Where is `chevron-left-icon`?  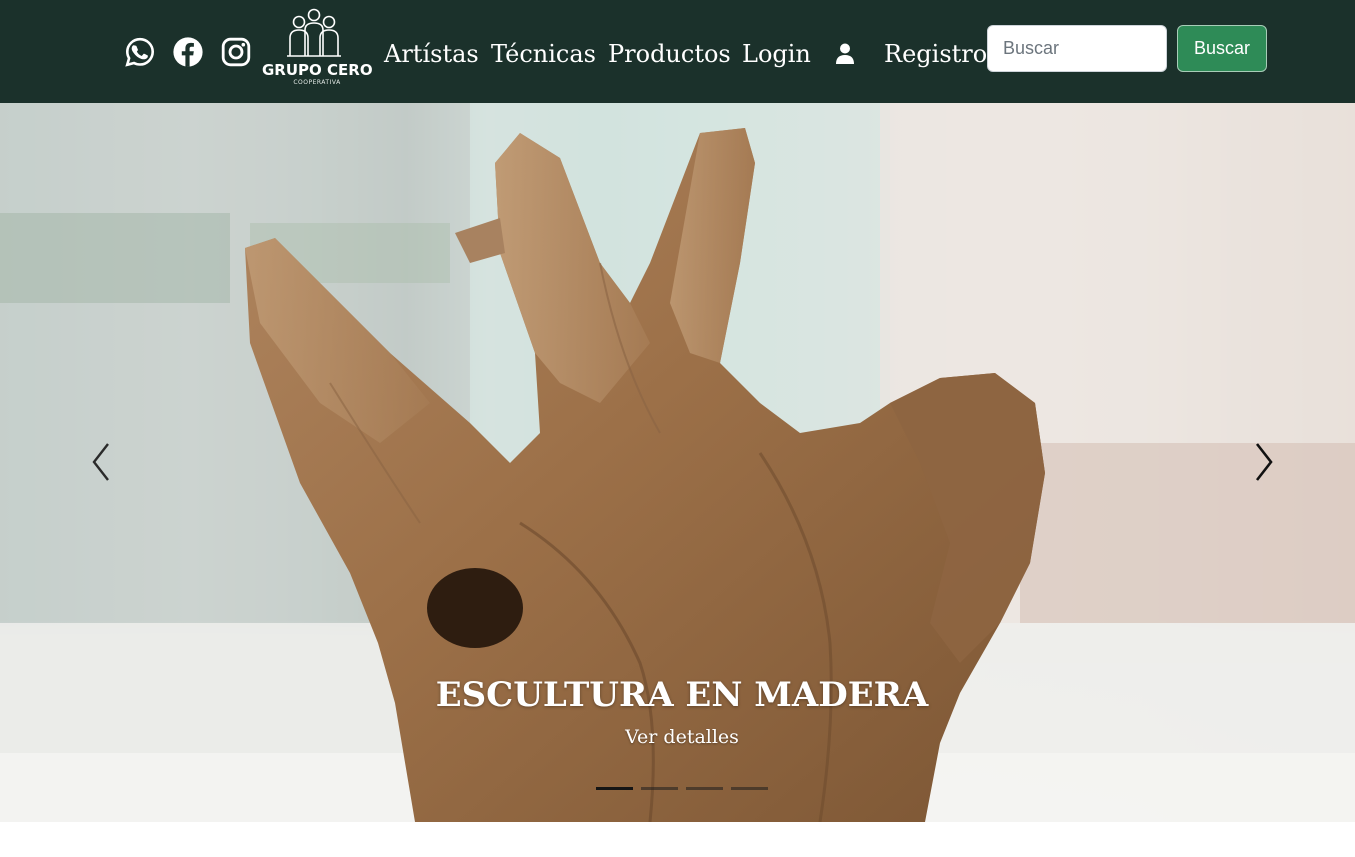
chevron-left-icon is located at coordinates (100, 462).